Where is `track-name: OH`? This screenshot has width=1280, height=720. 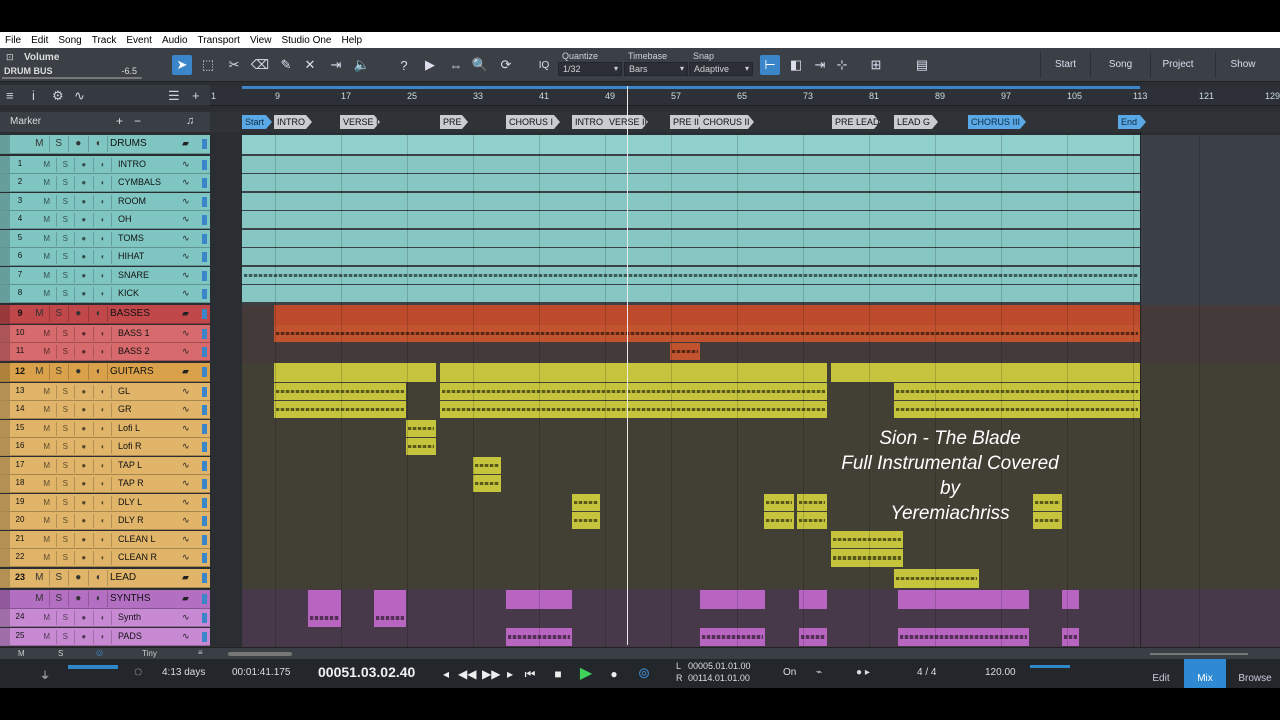 track-name: OH is located at coordinates (125, 219).